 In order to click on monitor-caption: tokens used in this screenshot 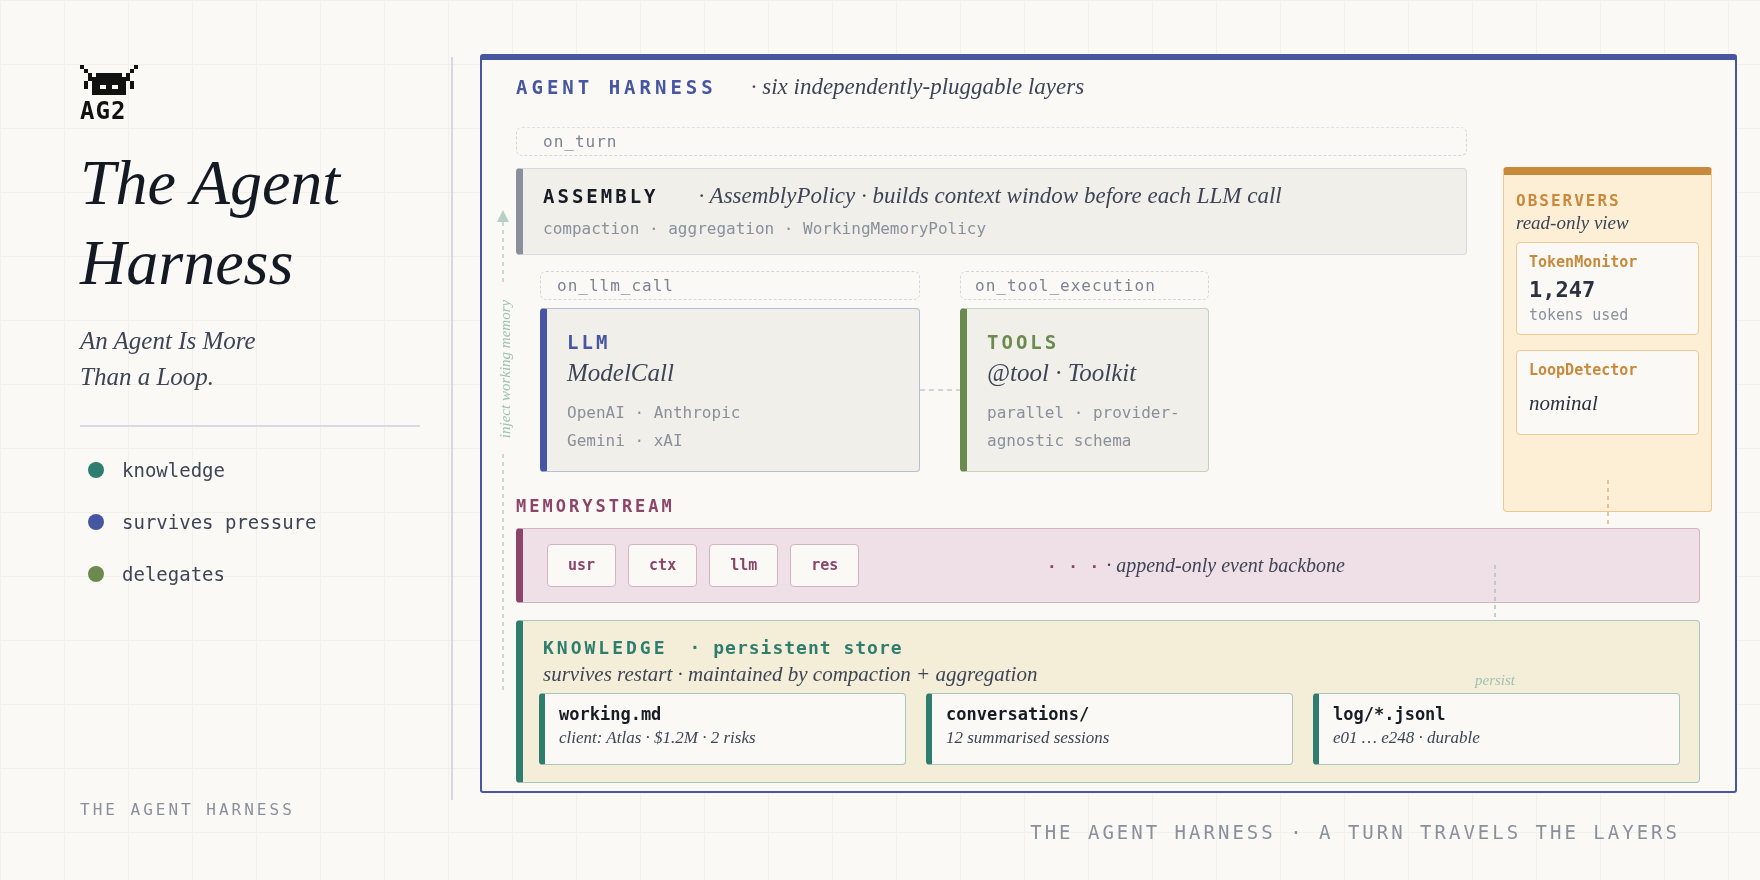, I will do `click(1579, 315)`.